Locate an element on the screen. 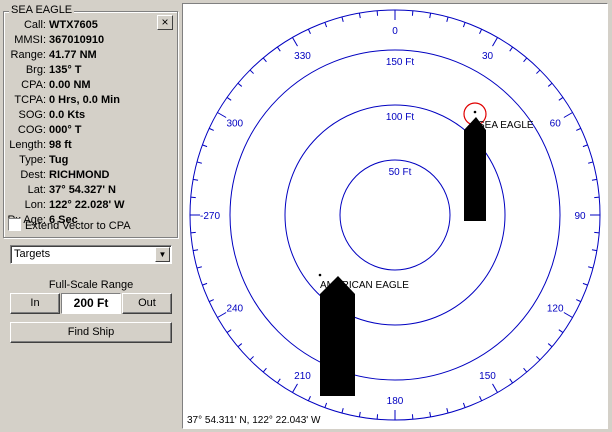  zoom-out-button: Out is located at coordinates (147, 303).